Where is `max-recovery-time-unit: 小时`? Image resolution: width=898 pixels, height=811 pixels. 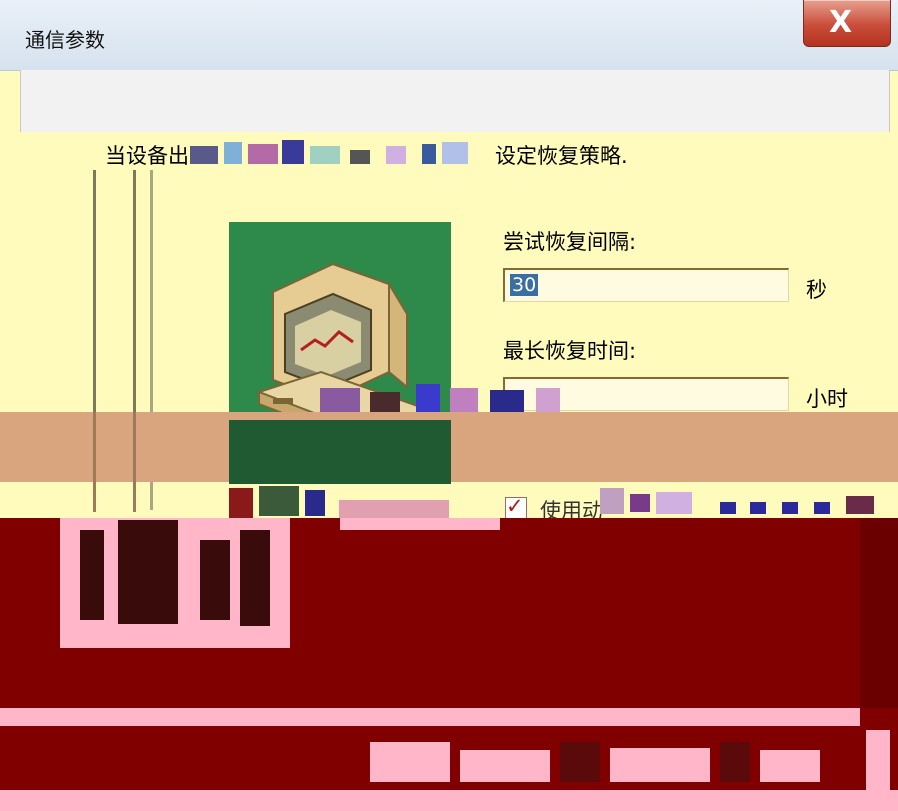
max-recovery-time-unit: 小时 is located at coordinates (827, 399).